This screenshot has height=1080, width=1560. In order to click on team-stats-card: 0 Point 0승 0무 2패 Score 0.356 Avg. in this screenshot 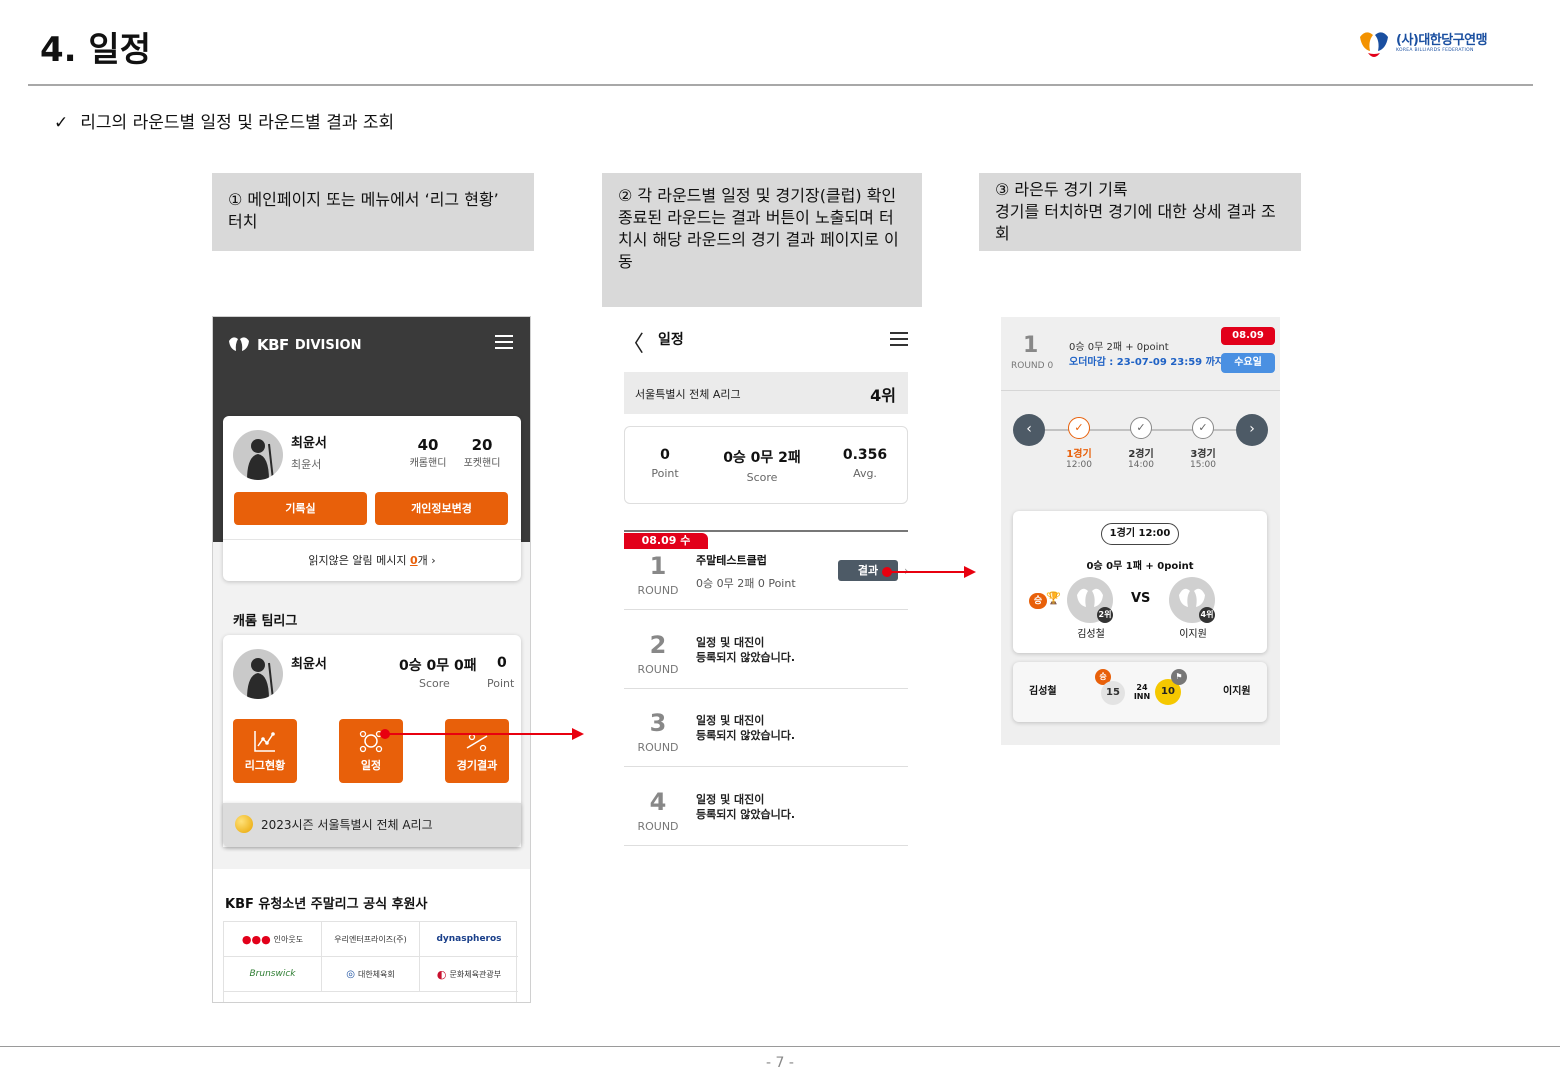, I will do `click(766, 465)`.